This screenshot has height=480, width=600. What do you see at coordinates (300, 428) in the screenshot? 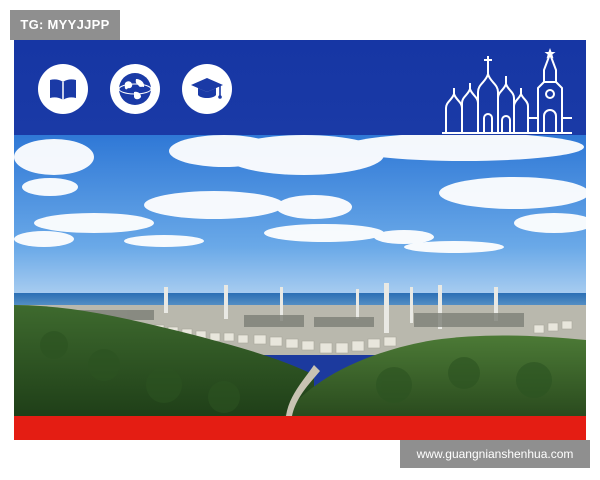
I see `red-accent-bar` at bounding box center [300, 428].